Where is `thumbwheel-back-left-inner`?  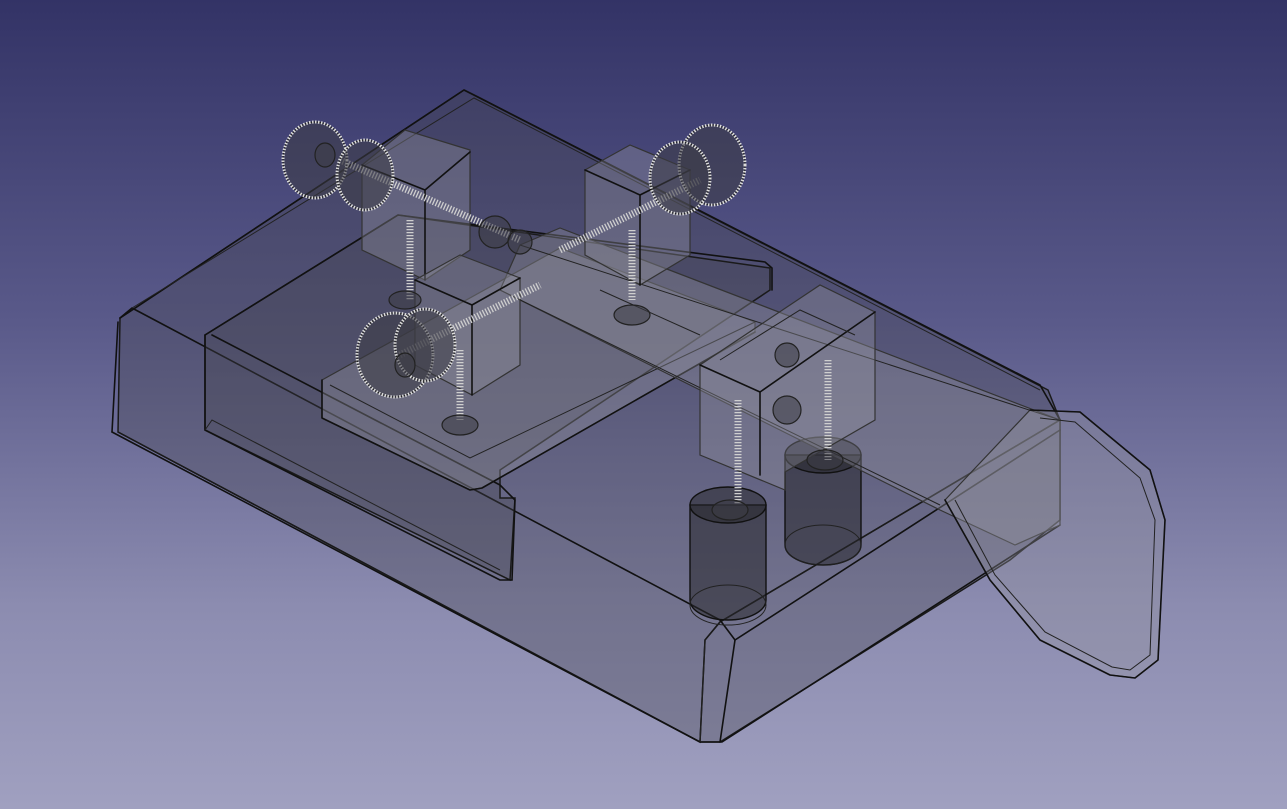 thumbwheel-back-left-inner is located at coordinates (365, 175).